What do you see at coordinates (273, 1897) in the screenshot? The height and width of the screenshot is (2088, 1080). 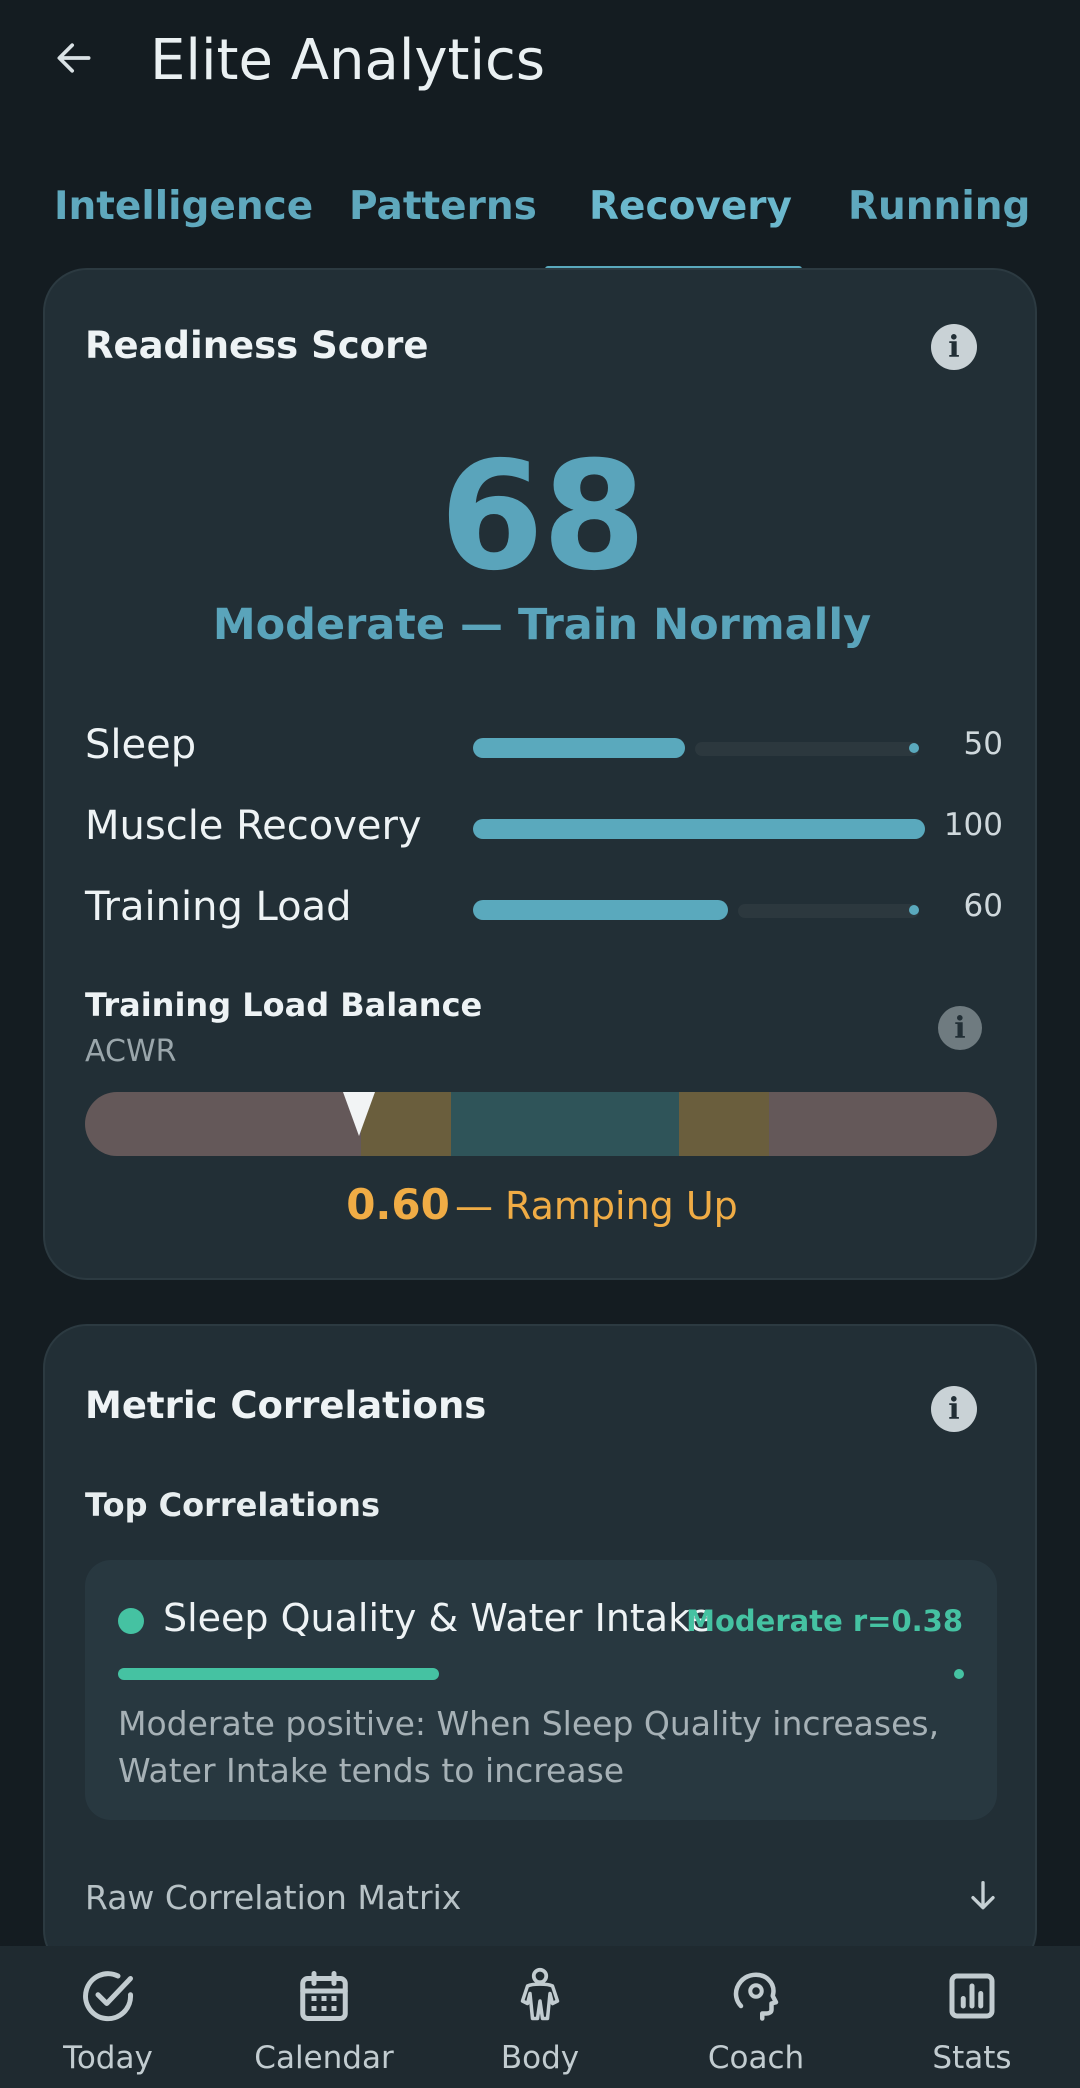 I see `raw-matrix-label: Raw Correlation Matrix` at bounding box center [273, 1897].